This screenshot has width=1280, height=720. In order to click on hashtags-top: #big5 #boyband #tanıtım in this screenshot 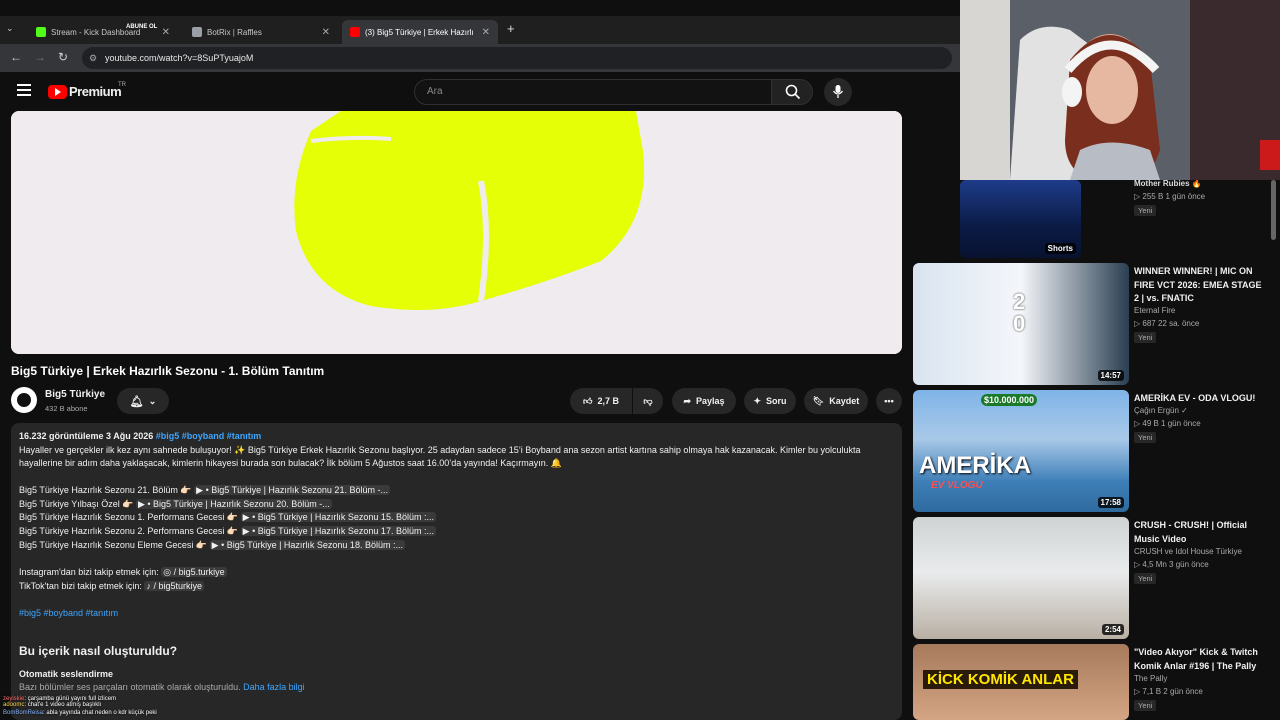, I will do `click(209, 436)`.